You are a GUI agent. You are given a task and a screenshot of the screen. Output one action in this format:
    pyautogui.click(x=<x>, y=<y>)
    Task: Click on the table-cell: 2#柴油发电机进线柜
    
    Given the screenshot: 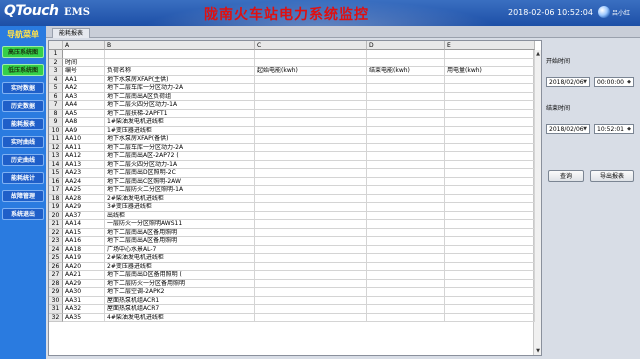 What is the action you would take?
    pyautogui.click(x=180, y=198)
    